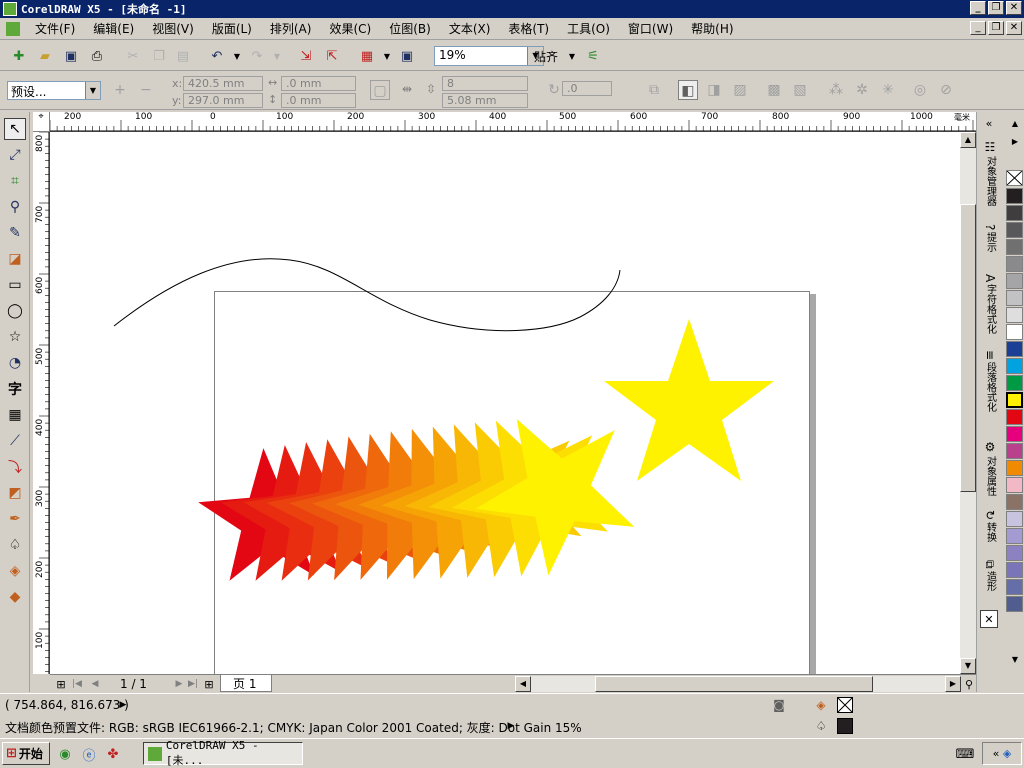  What do you see at coordinates (133, 56) in the screenshot?
I see `cut-icon: ✂` at bounding box center [133, 56].